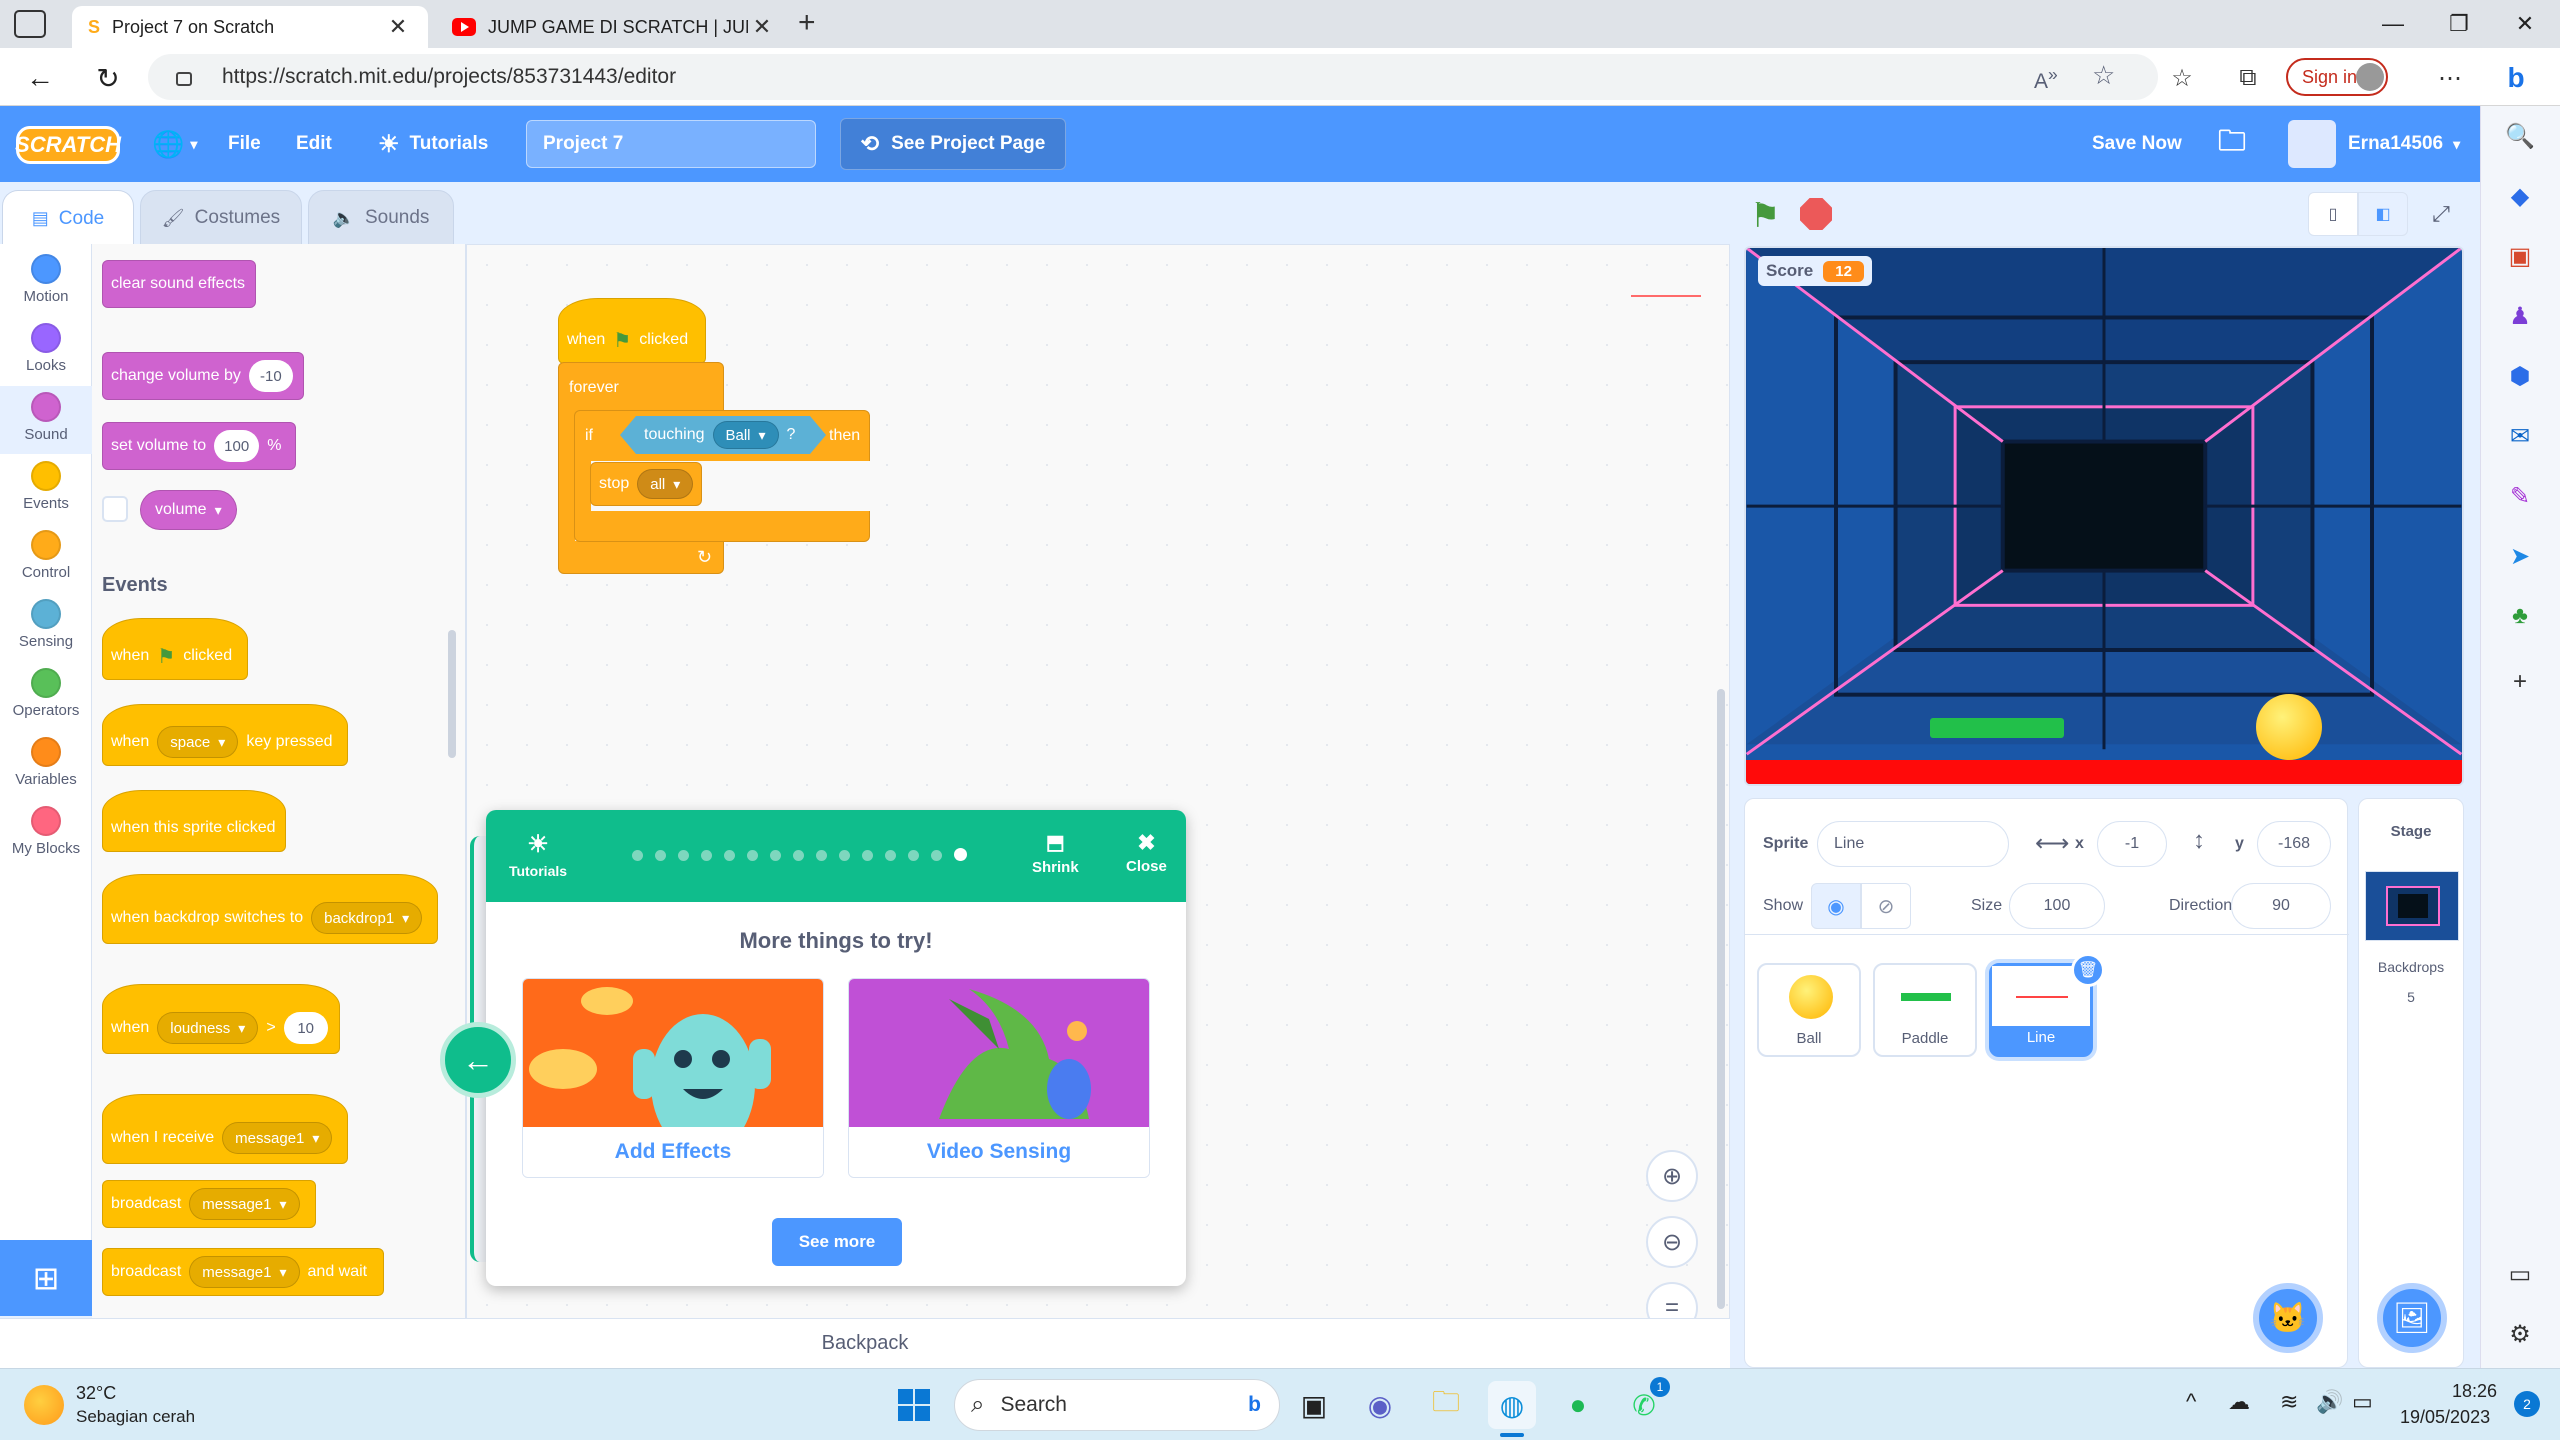 The image size is (2560, 1440). I want to click on backdrop-dropdown: backdrop1, so click(367, 918).